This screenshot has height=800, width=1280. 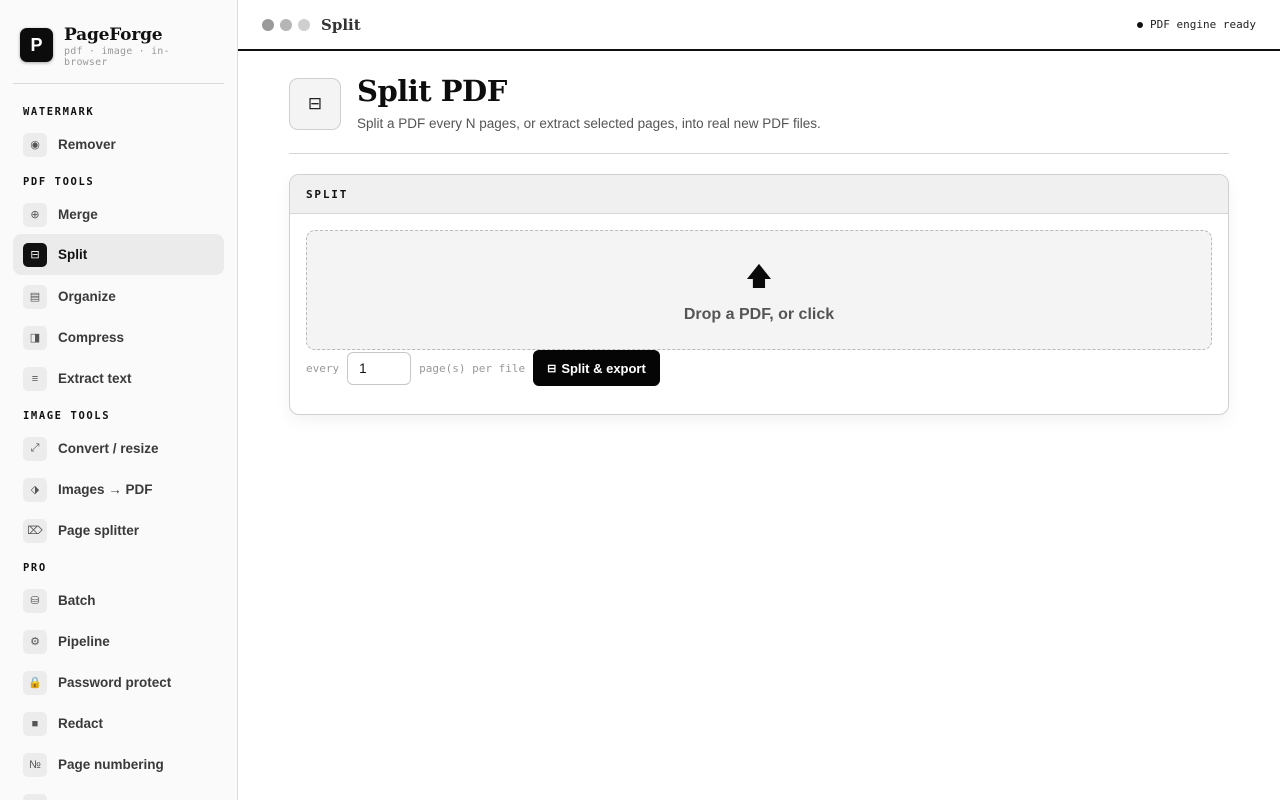 What do you see at coordinates (35, 764) in the screenshot?
I see `numbering-icon: №` at bounding box center [35, 764].